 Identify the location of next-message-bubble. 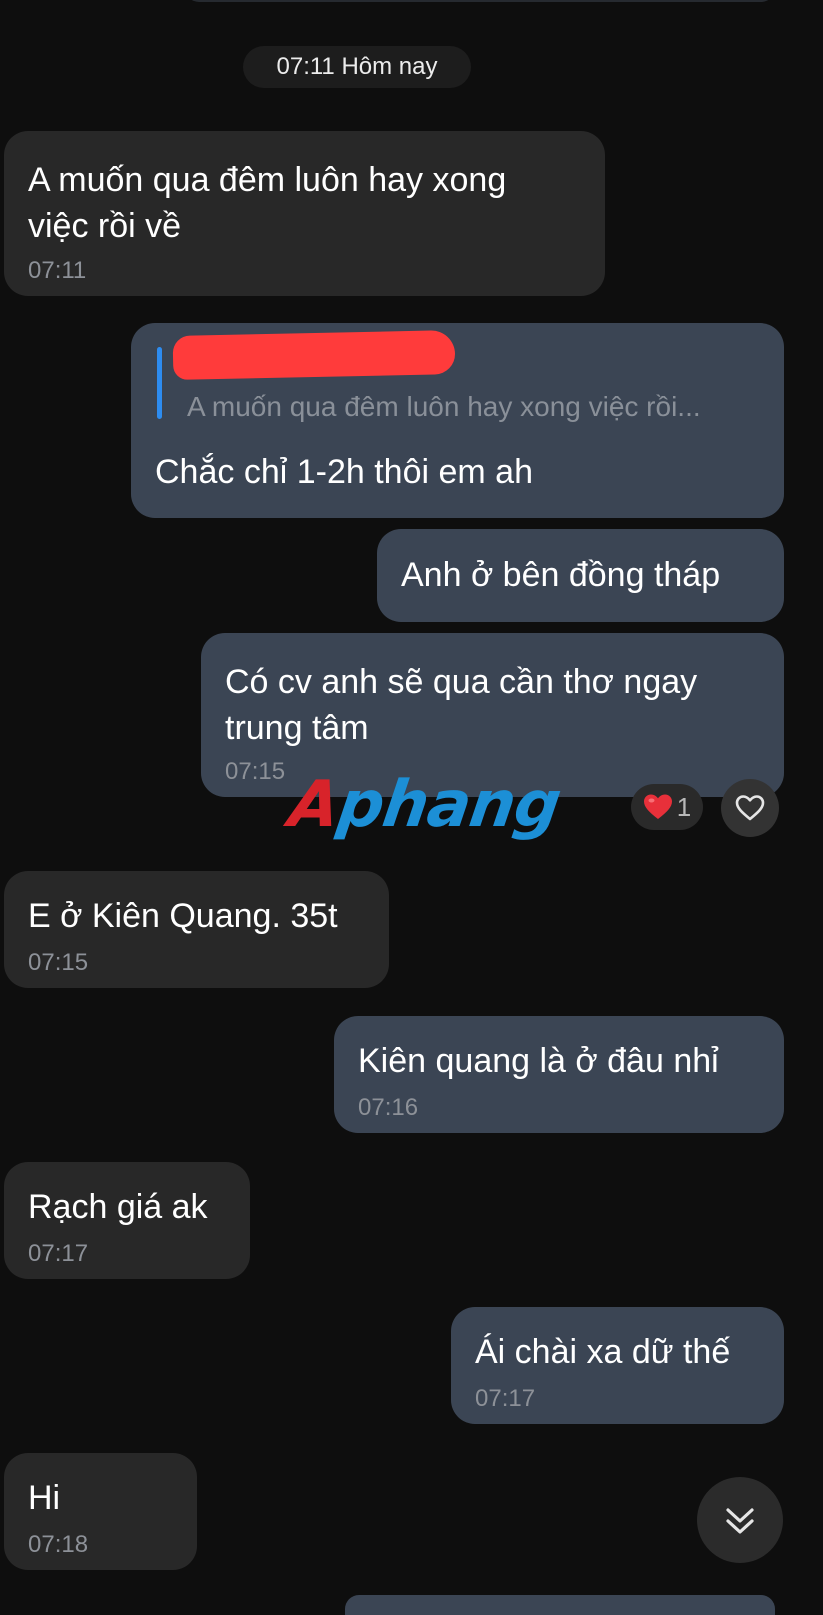
(560, 1605).